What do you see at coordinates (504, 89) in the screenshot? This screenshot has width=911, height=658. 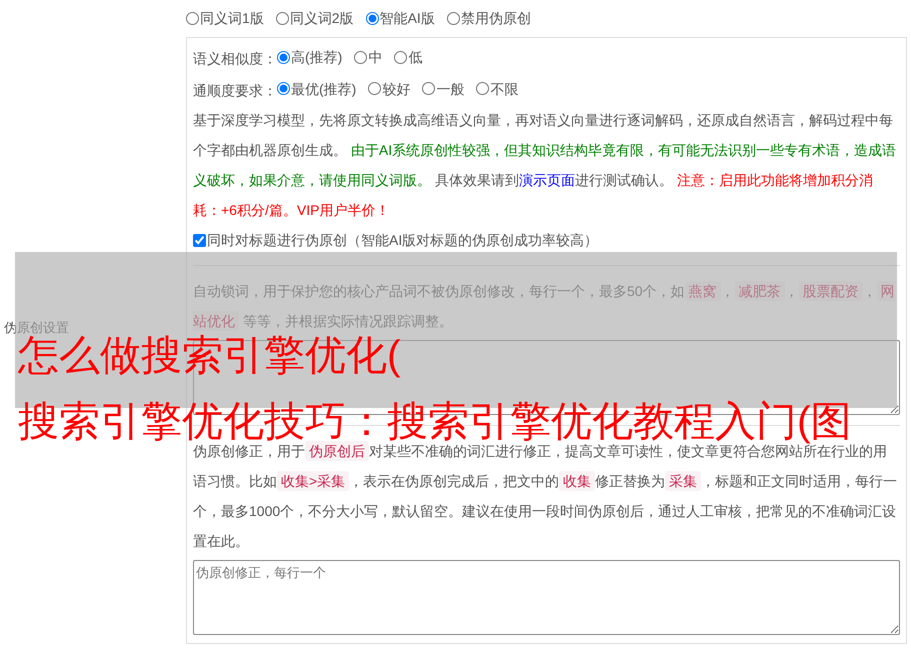 I see `option-label: 不限` at bounding box center [504, 89].